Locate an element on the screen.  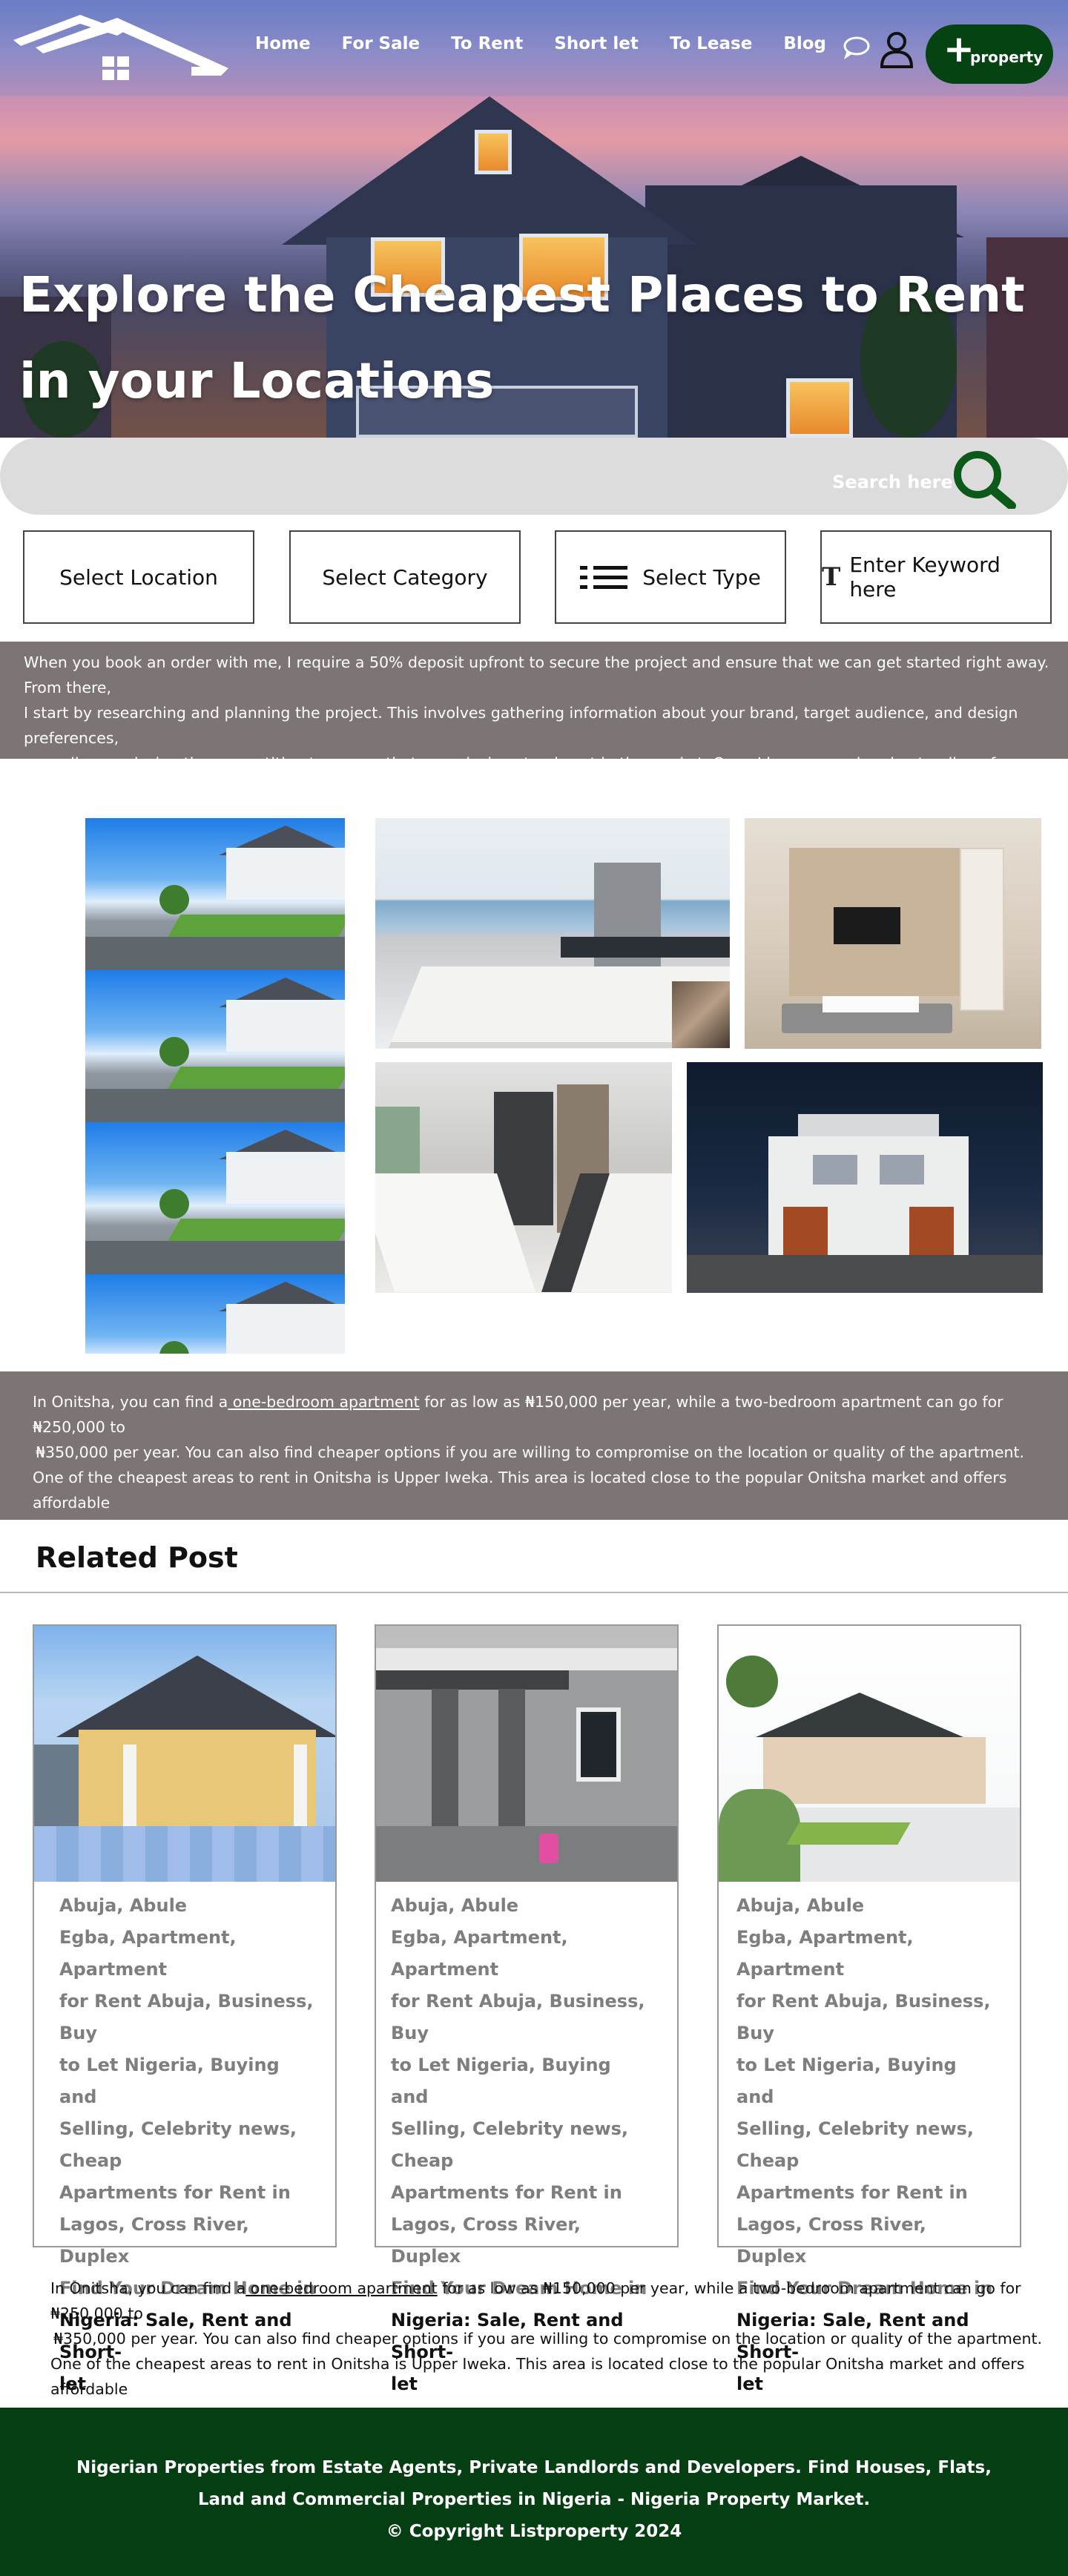
section-divider is located at coordinates (534, 1592).